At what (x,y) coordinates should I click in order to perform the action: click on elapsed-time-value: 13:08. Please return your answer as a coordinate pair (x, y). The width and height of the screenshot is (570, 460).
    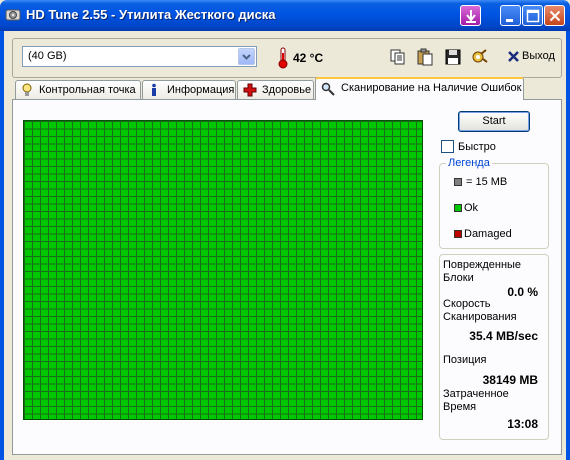
    Looking at the image, I should click on (522, 424).